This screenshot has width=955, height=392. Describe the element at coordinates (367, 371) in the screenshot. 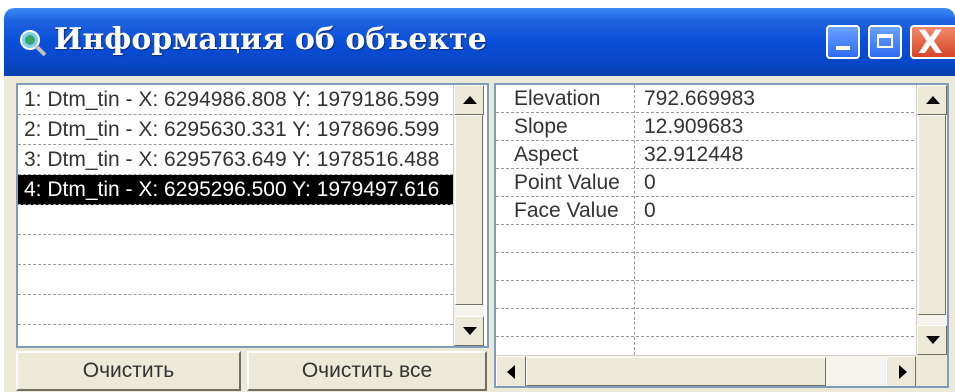

I see `clear-all-button: Очистить все` at that location.